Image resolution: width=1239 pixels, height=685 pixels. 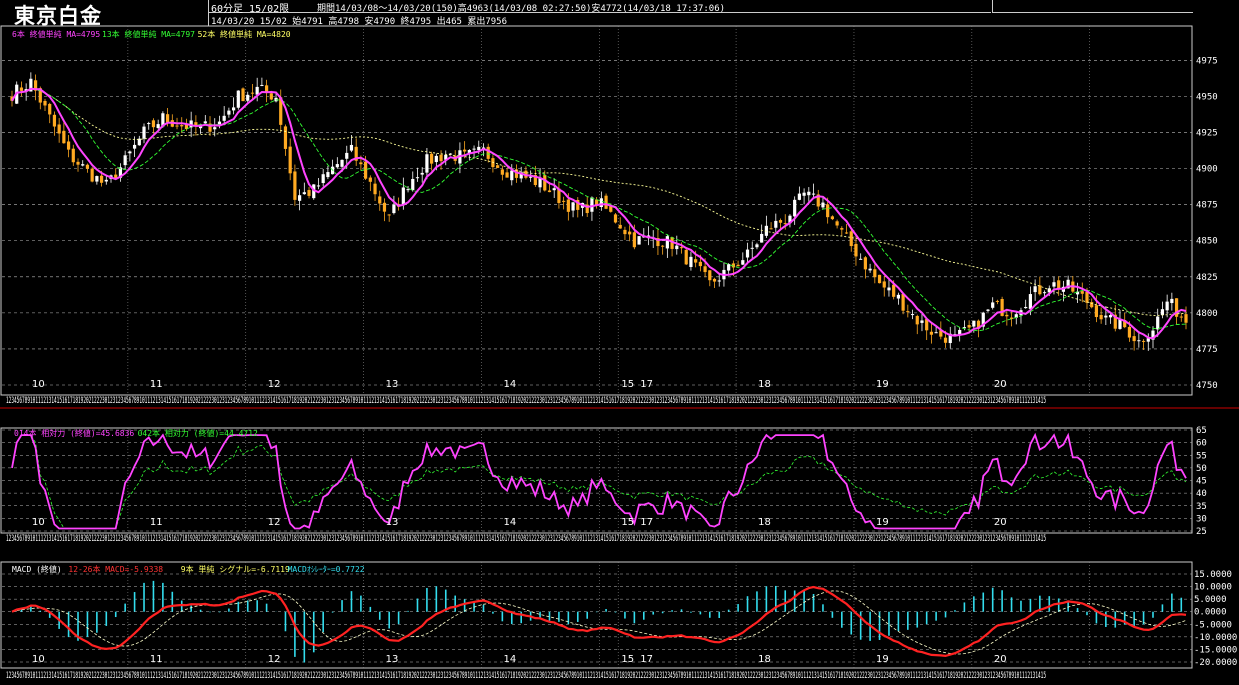 What do you see at coordinates (1210, 613) in the screenshot?
I see `macd-tick-label: 0.0000` at bounding box center [1210, 613].